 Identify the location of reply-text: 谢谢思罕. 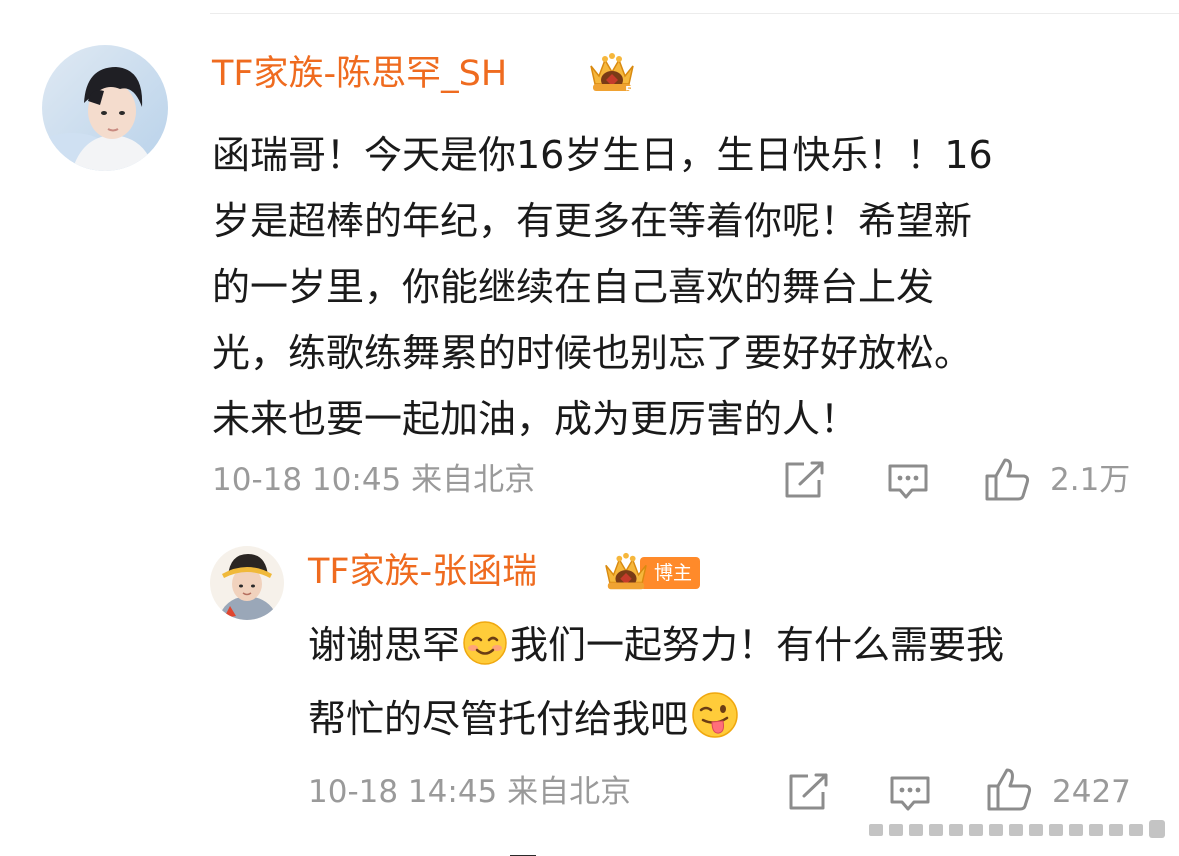
(384, 645).